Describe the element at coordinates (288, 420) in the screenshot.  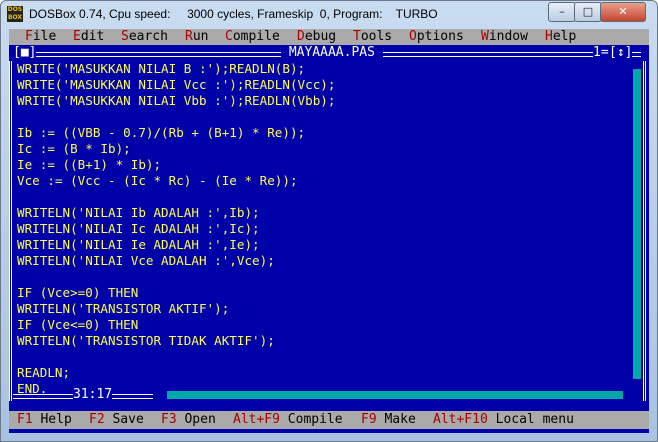
I see `status-compile: Alt+F9 Compile` at that location.